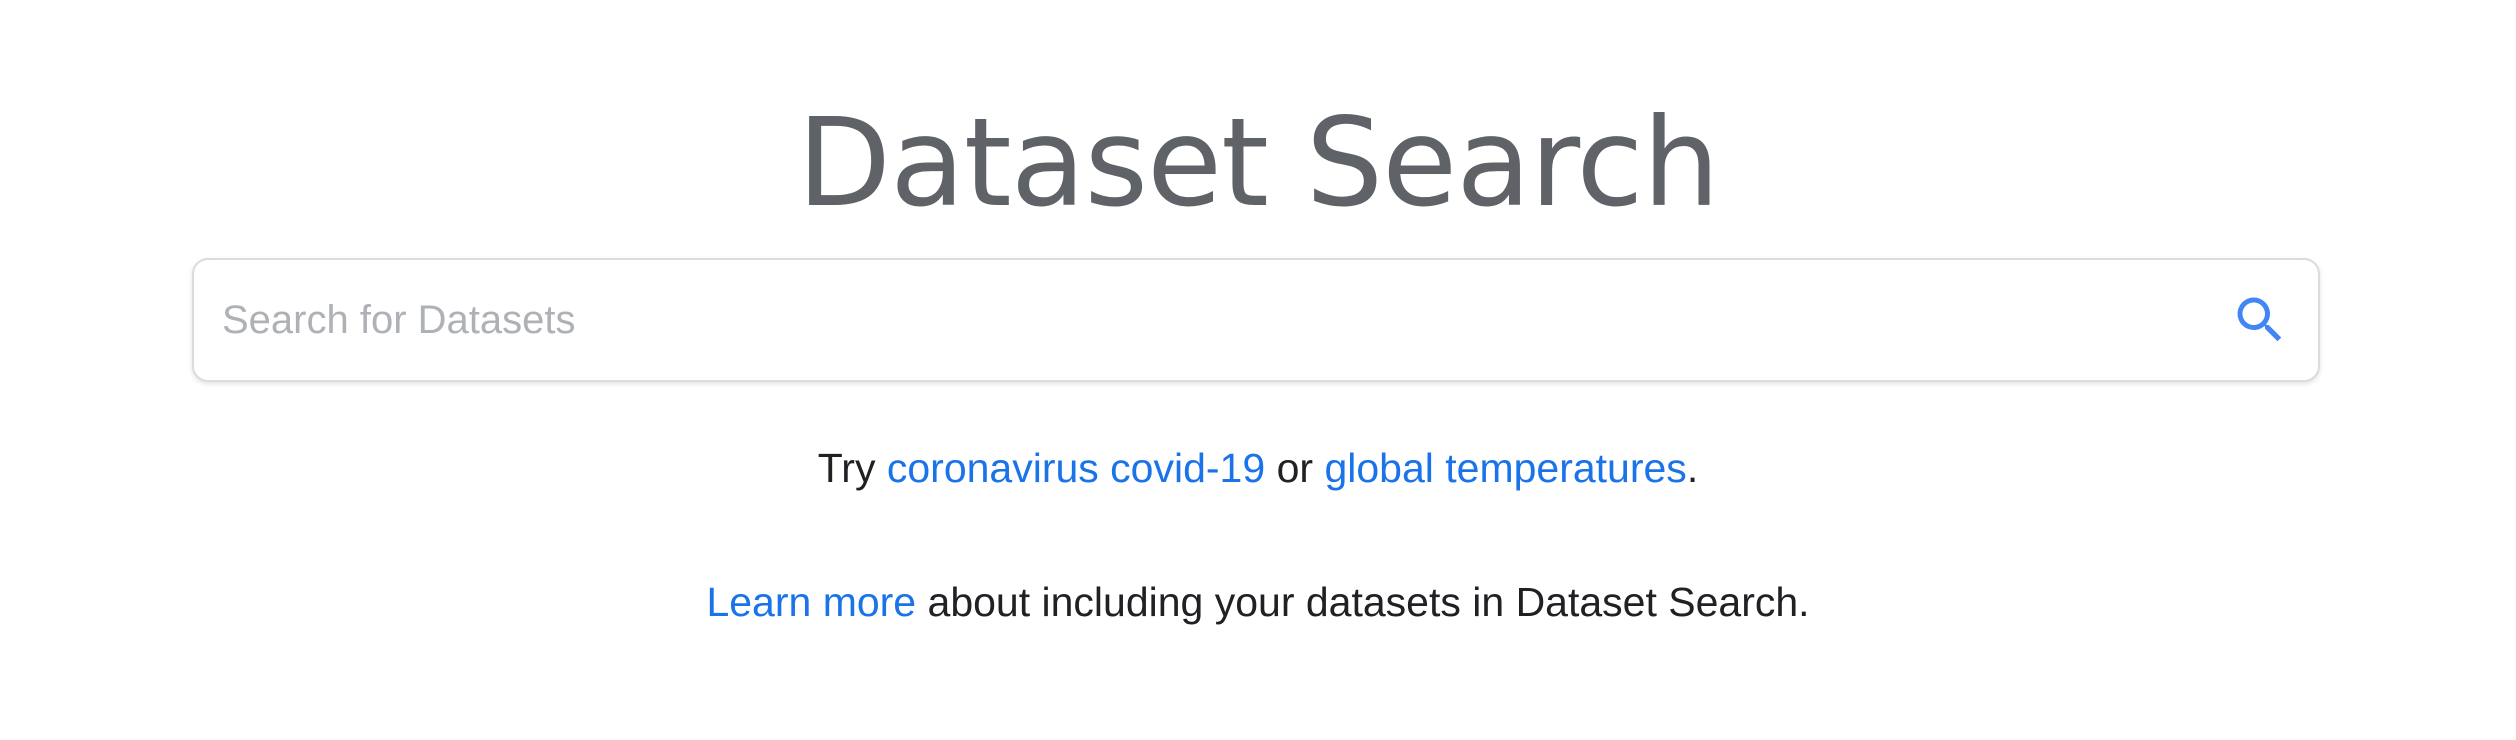 This screenshot has height=740, width=2516. Describe the element at coordinates (846, 468) in the screenshot. I see `suggestions-prefix: Try` at that location.